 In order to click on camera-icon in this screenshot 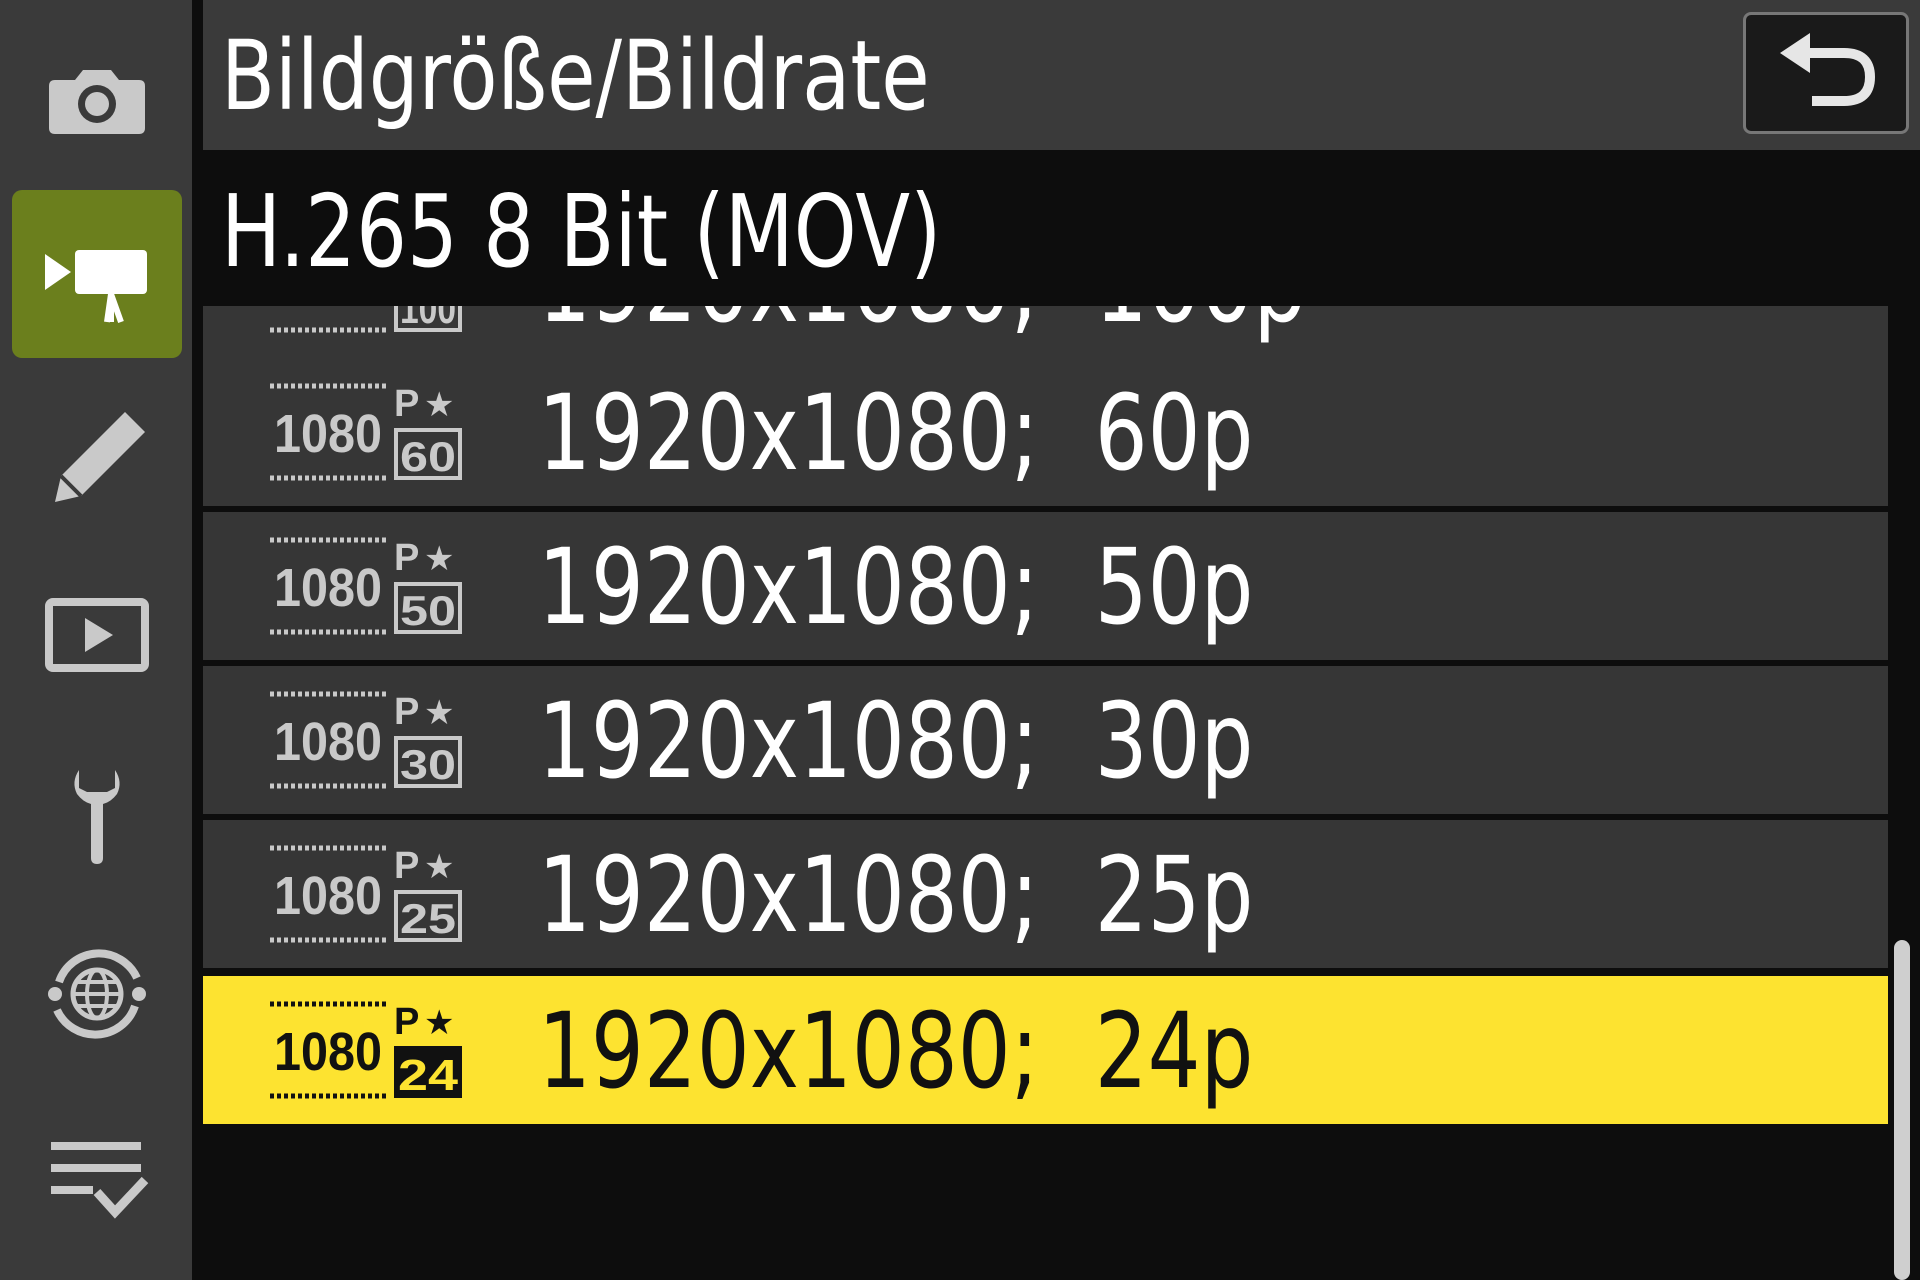, I will do `click(97, 102)`.